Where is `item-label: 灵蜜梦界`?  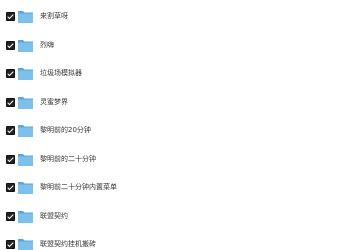
item-label: 灵蜜梦界 is located at coordinates (54, 102).